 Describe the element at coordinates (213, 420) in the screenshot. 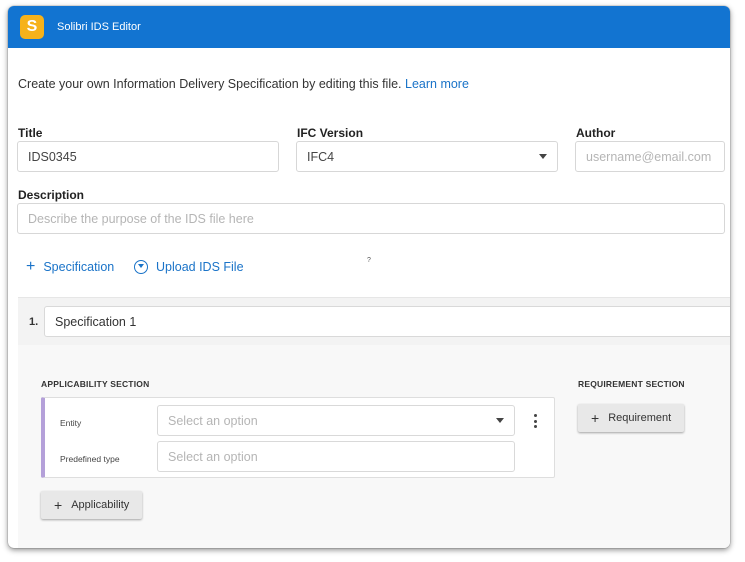

I see `entity-placeholder: Select an option` at that location.